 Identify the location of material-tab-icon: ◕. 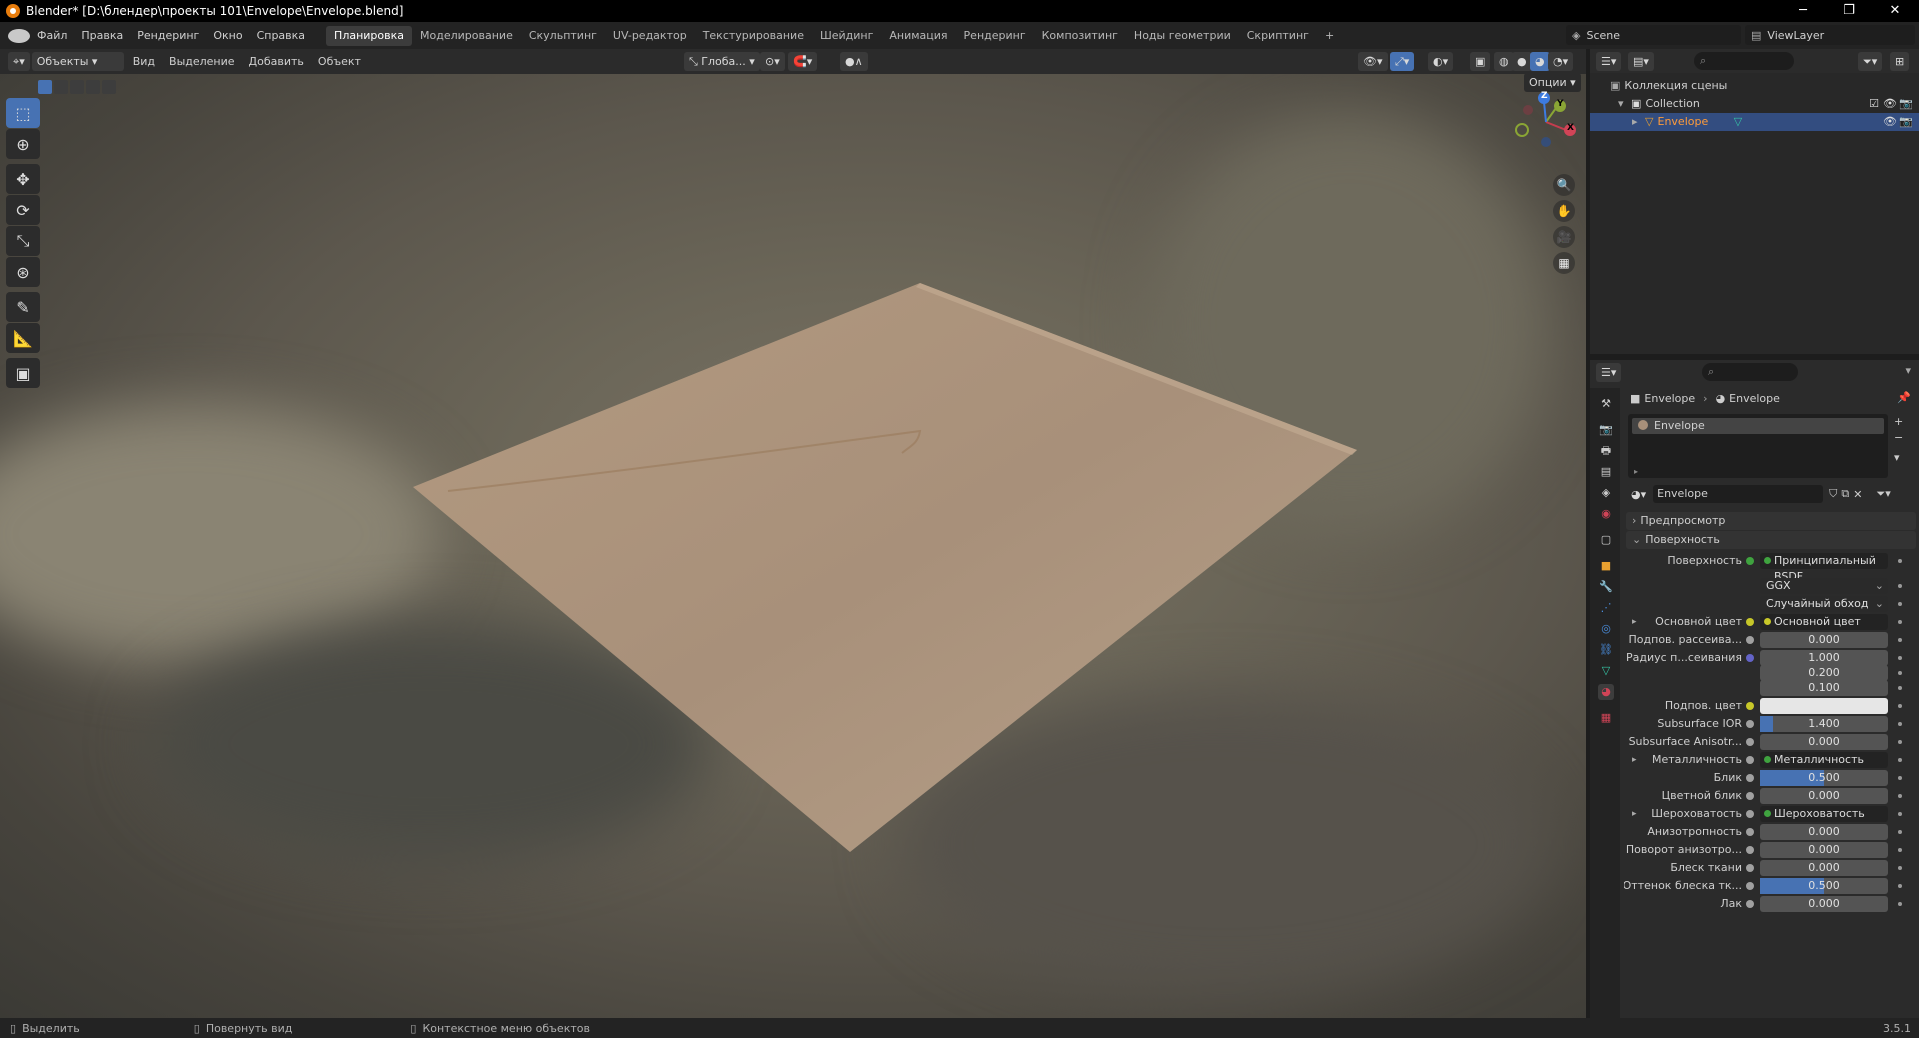
(1606, 692).